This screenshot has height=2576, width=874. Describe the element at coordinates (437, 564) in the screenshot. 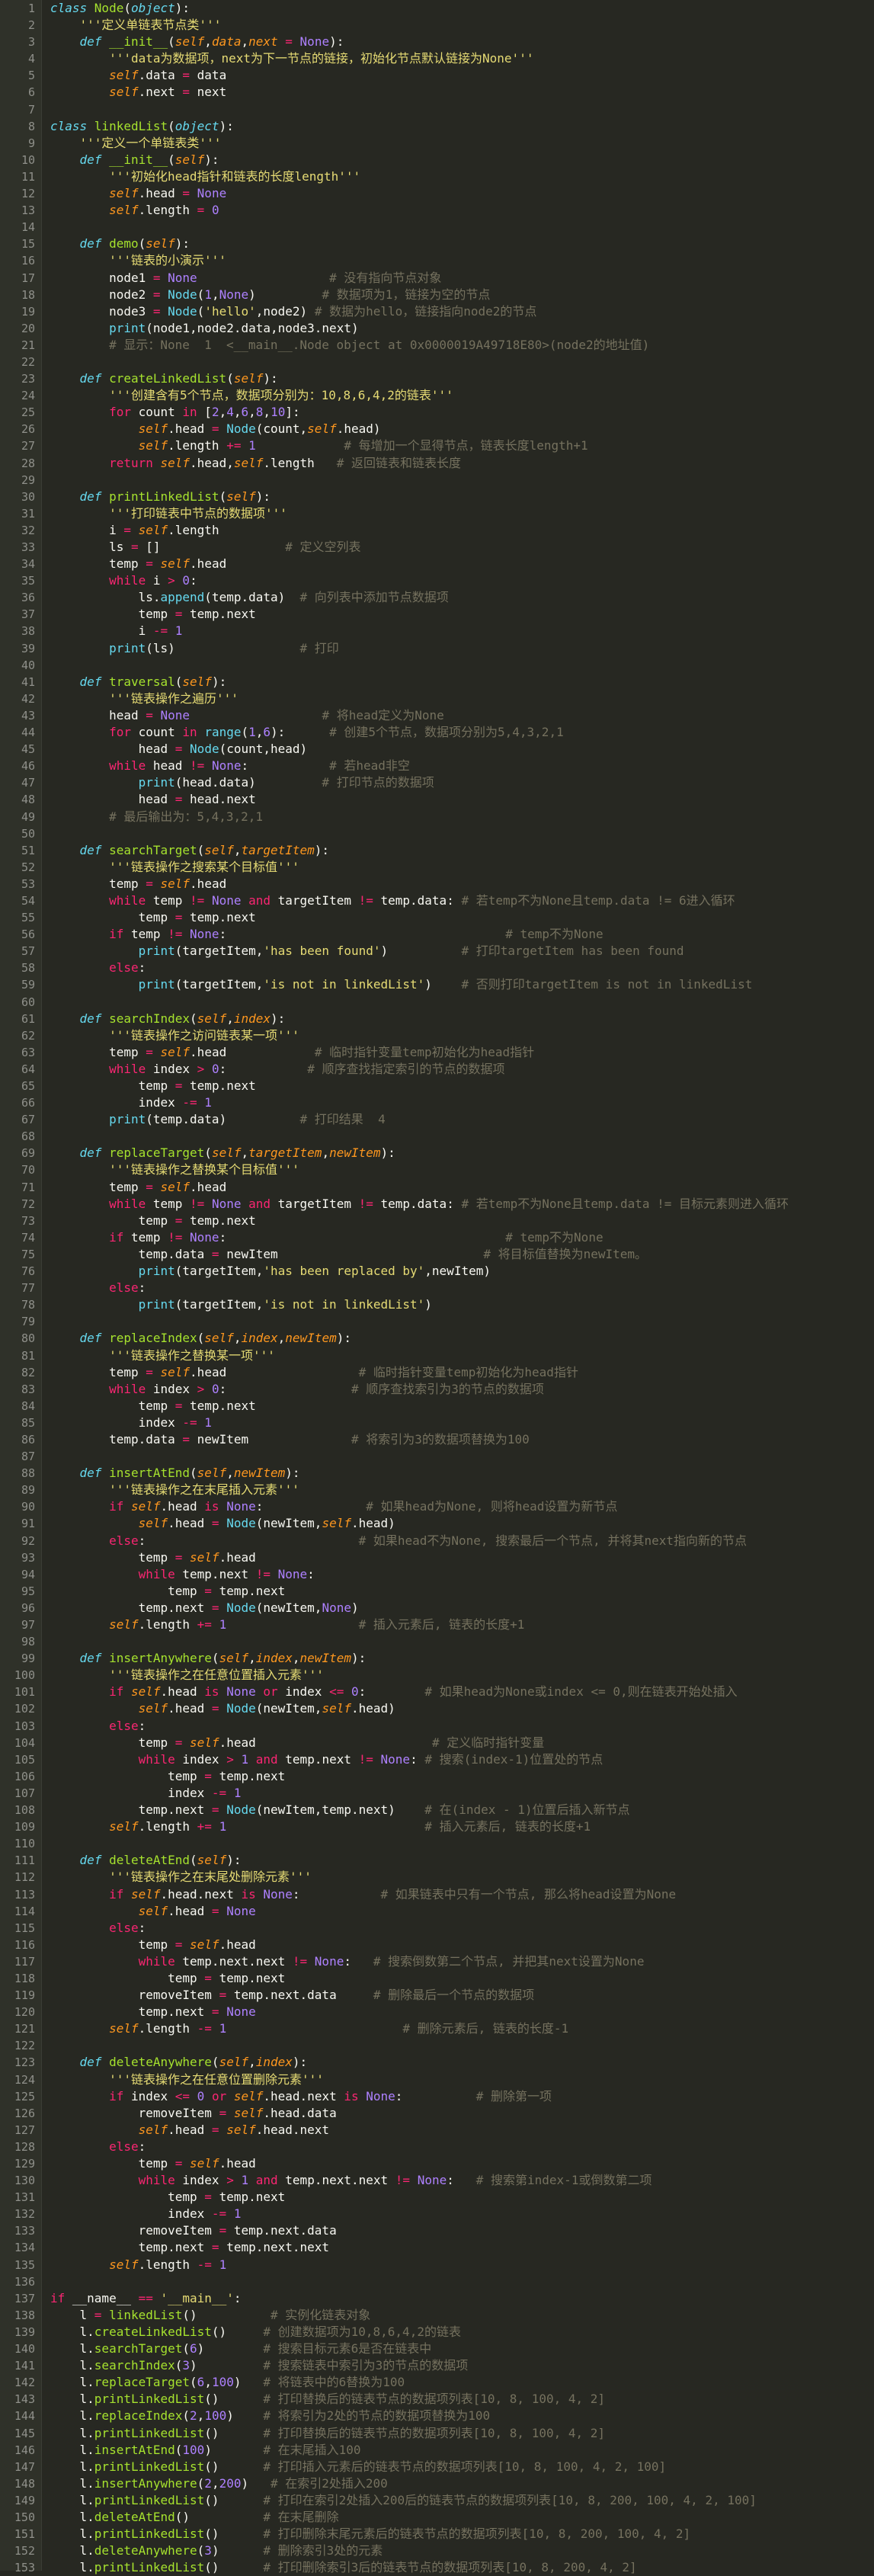

I see `code-line: 34 temp = self.head` at that location.